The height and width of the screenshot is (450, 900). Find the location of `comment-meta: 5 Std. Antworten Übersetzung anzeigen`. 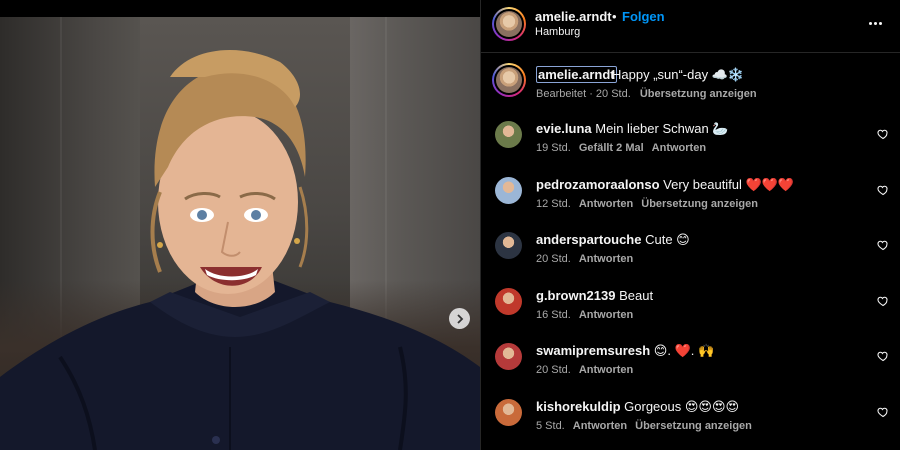

comment-meta: 5 Std. Antworten Übersetzung anzeigen is located at coordinates (644, 426).